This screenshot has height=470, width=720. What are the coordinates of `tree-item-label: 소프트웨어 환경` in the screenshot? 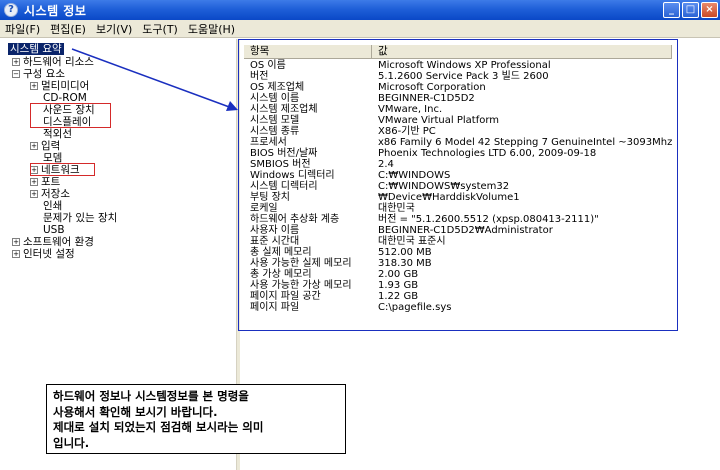 It's located at (58, 242).